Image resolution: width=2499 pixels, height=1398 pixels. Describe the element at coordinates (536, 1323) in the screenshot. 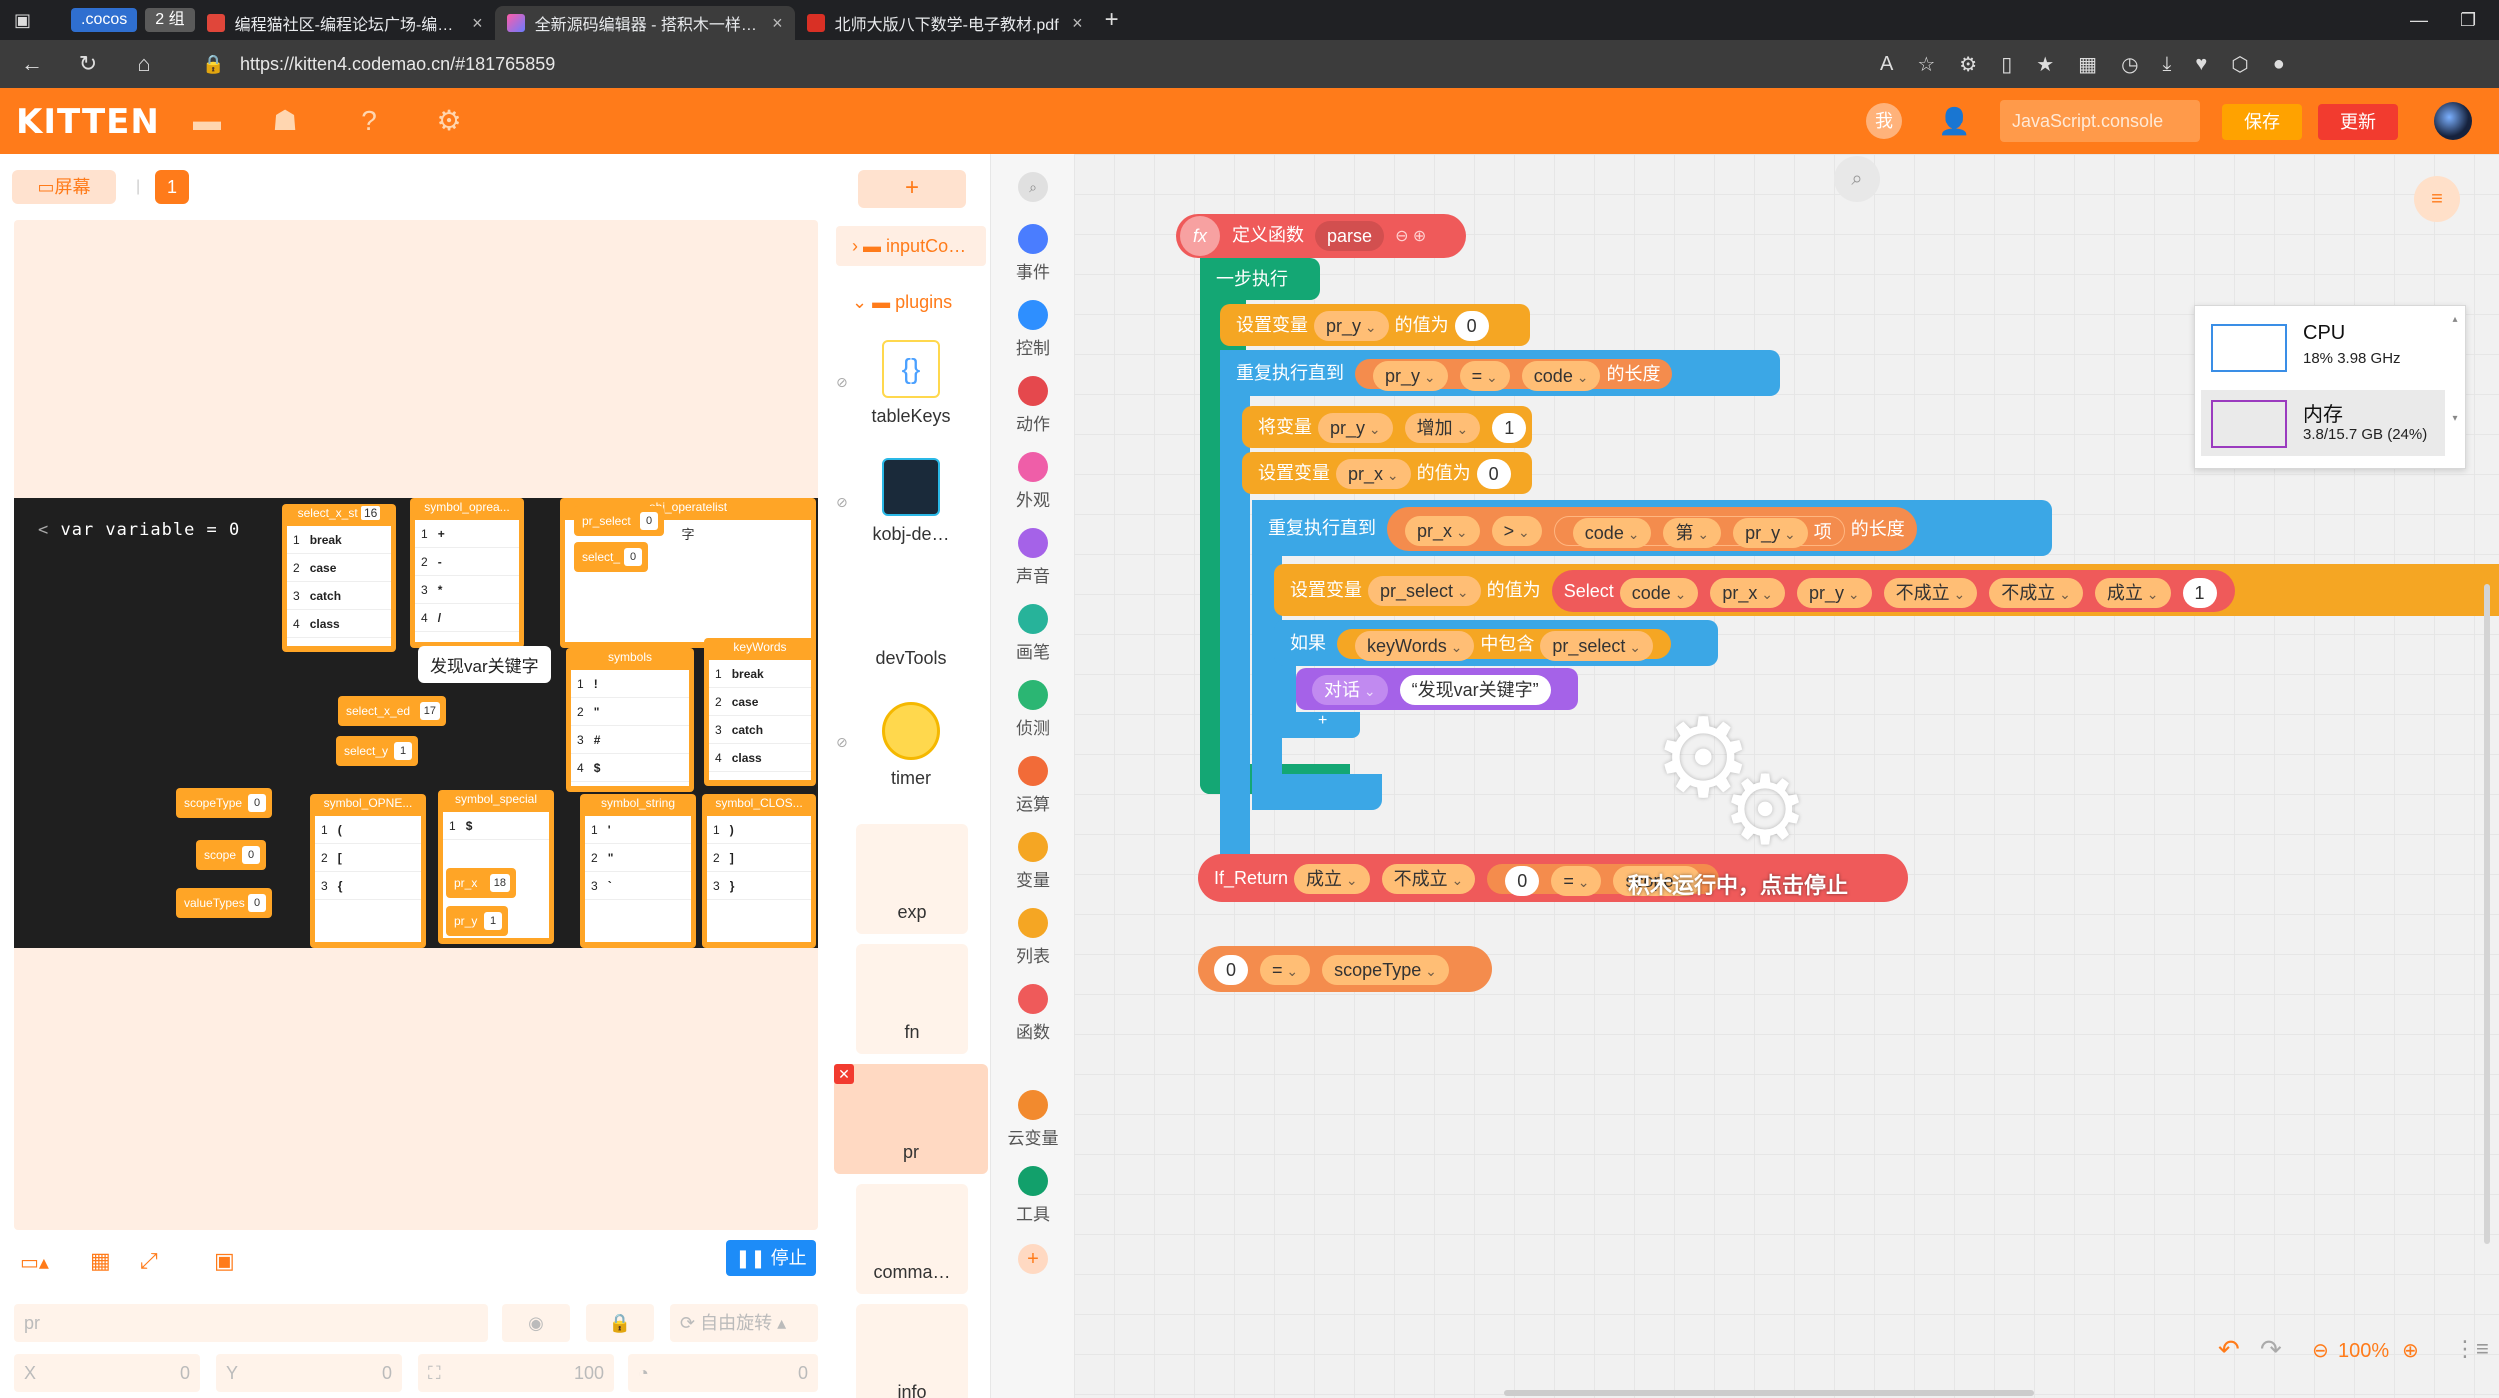

I see `visibility-toggle: ◉` at that location.